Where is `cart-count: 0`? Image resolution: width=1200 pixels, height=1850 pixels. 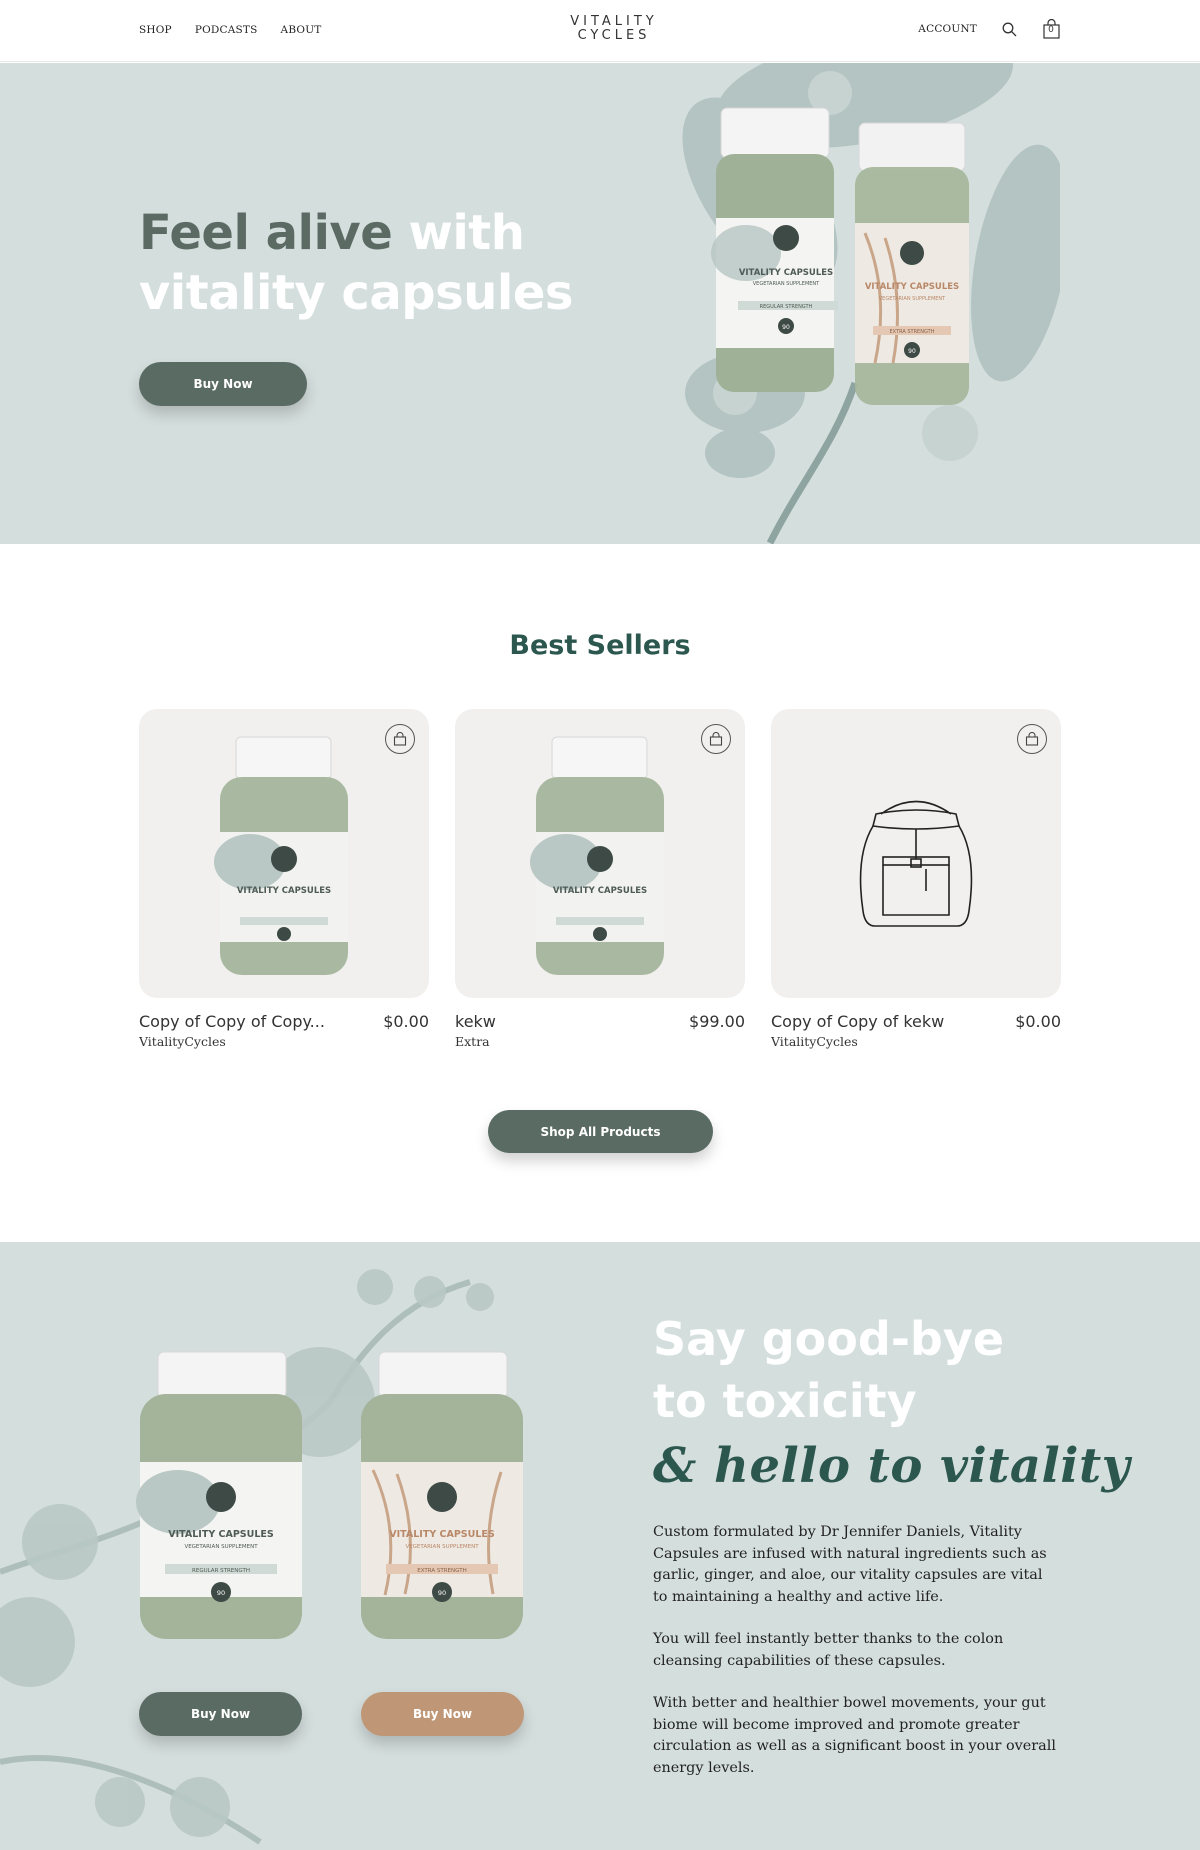 cart-count: 0 is located at coordinates (1051, 30).